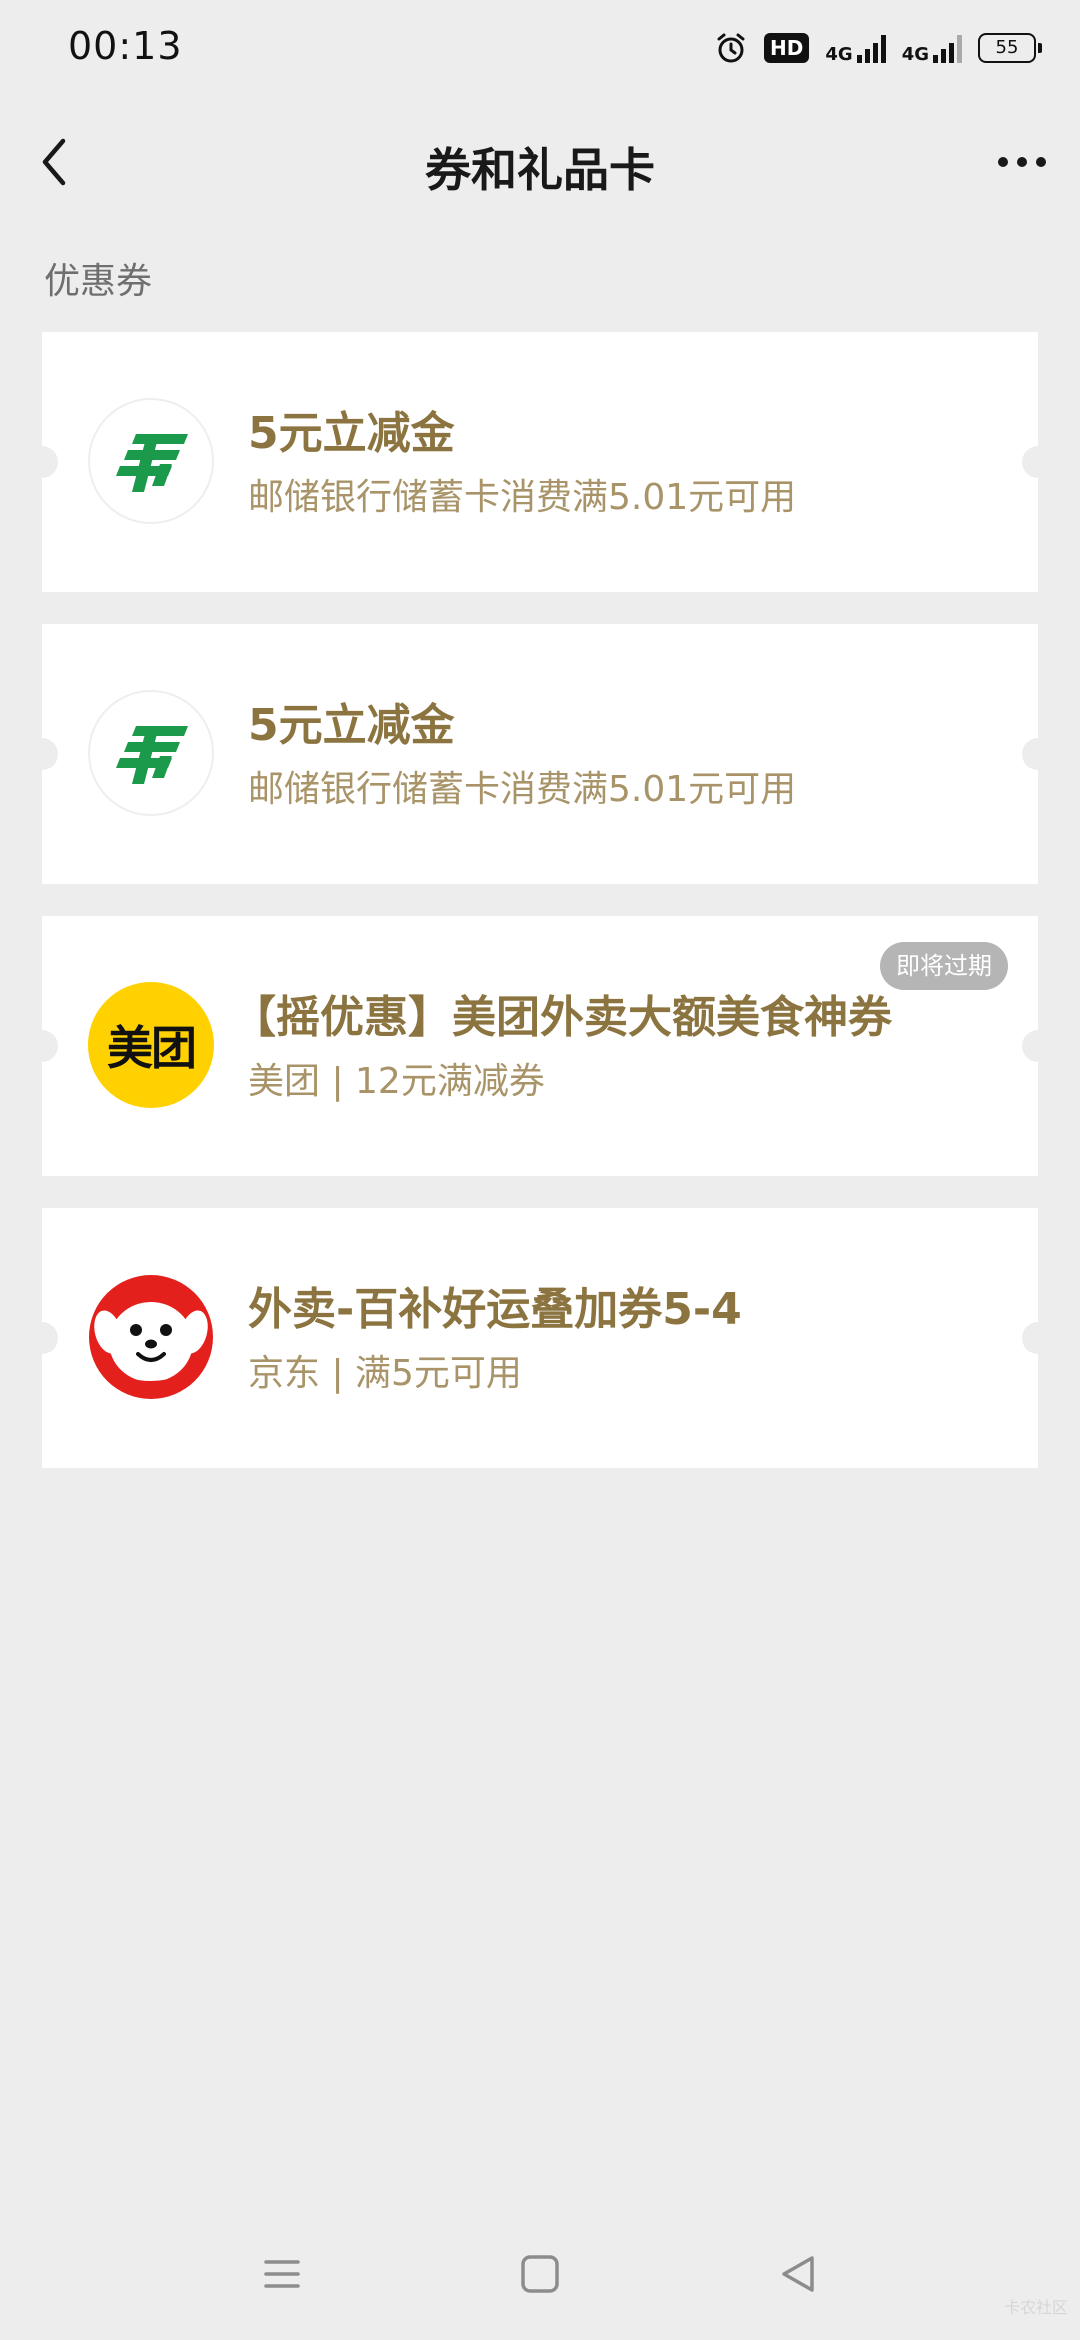 Image resolution: width=1080 pixels, height=2340 pixels. I want to click on signal-1: 4G, so click(855, 49).